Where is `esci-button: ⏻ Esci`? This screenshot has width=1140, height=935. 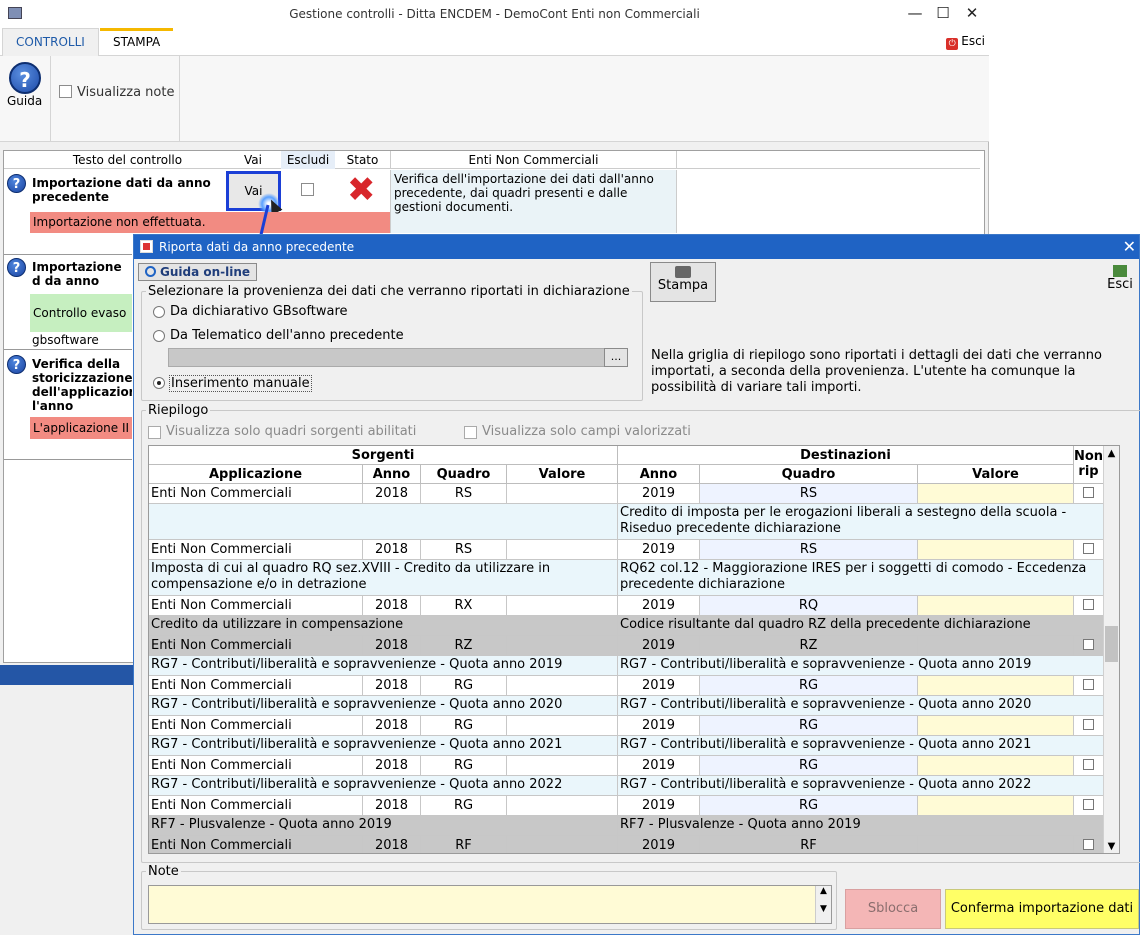
esci-button: ⏻ Esci is located at coordinates (965, 42).